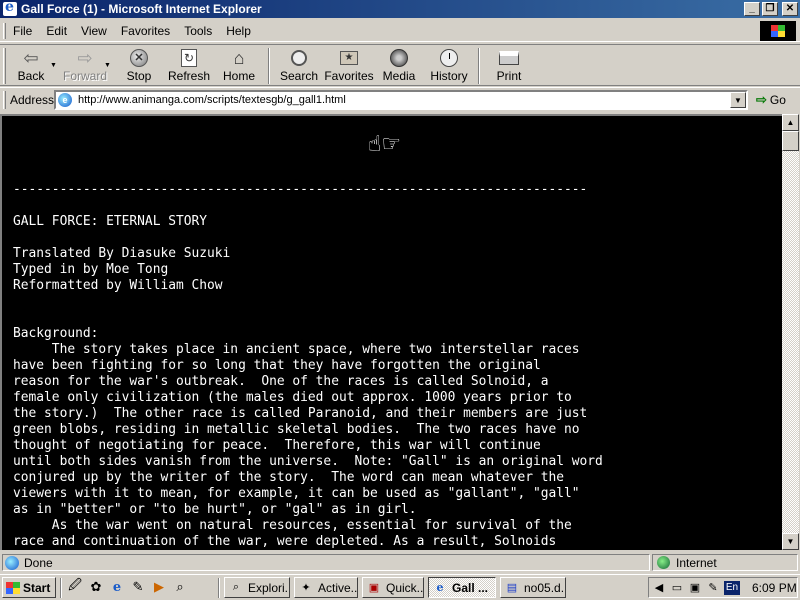 This screenshot has width=800, height=600. What do you see at coordinates (84, 76) in the screenshot?
I see `forward-label: Forward` at bounding box center [84, 76].